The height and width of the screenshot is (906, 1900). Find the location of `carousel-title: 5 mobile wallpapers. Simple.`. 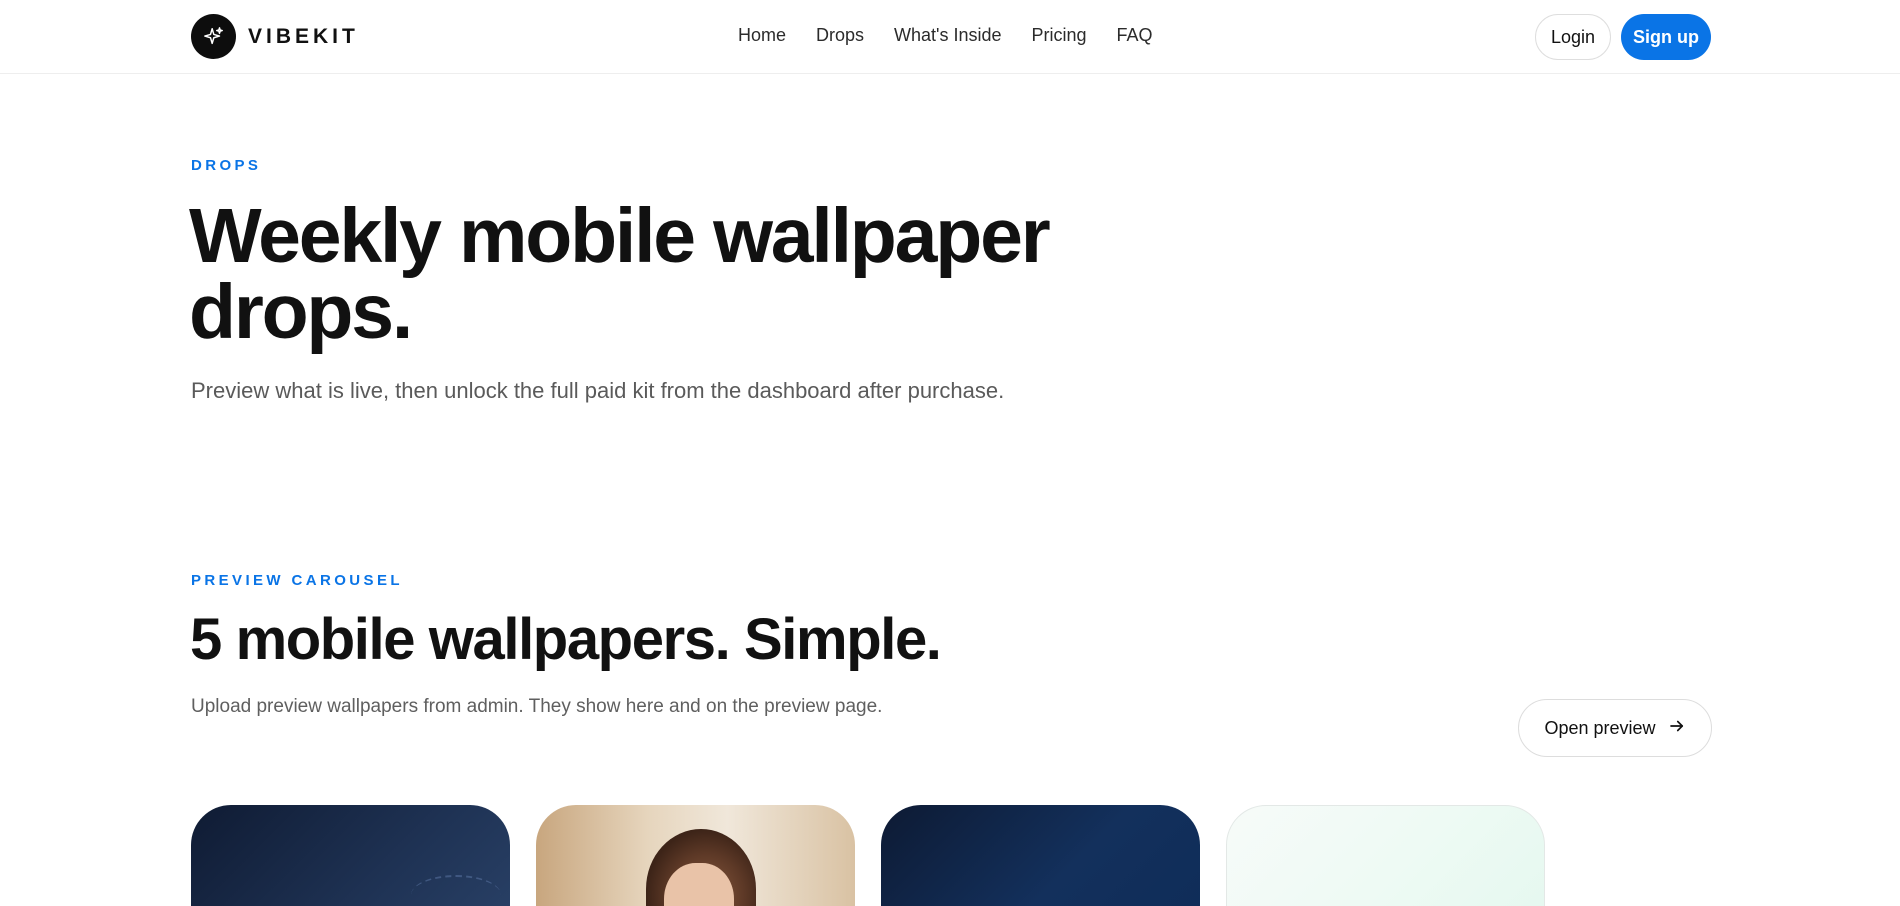

carousel-title: 5 mobile wallpapers. Simple. is located at coordinates (566, 639).